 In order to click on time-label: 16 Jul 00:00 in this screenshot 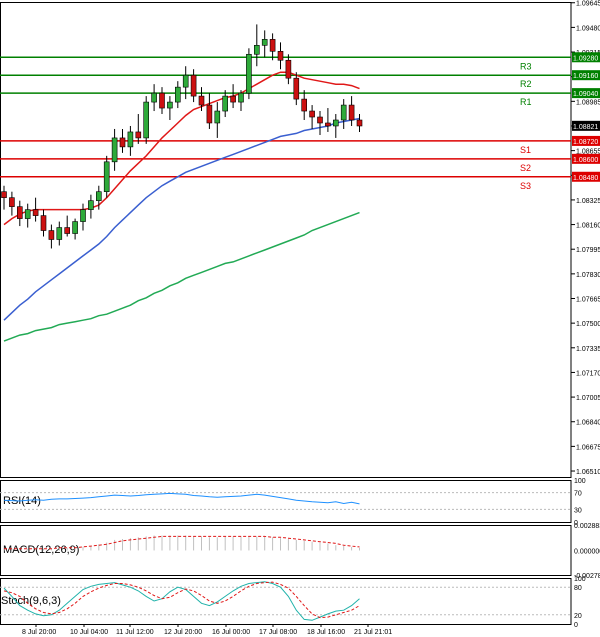, I will do `click(231, 632)`.